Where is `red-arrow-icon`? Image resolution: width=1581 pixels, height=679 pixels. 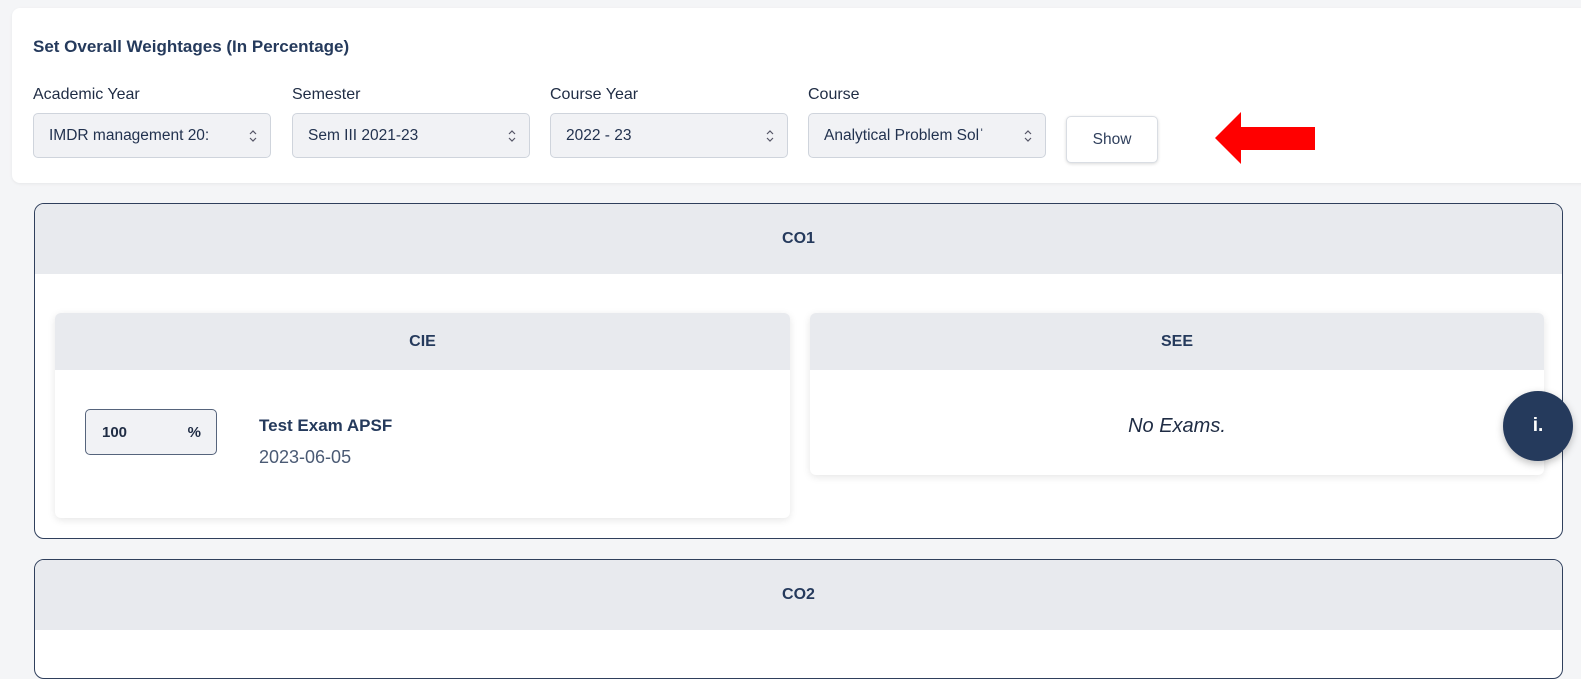
red-arrow-icon is located at coordinates (1265, 138).